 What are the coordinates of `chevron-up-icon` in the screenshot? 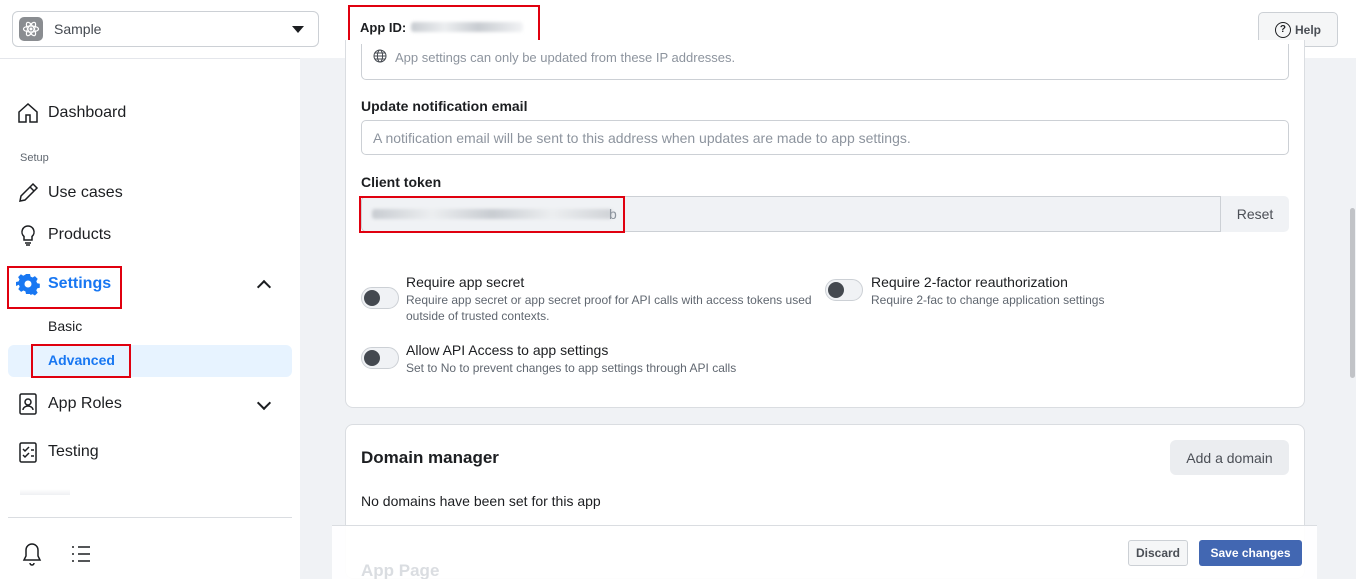 It's located at (264, 287).